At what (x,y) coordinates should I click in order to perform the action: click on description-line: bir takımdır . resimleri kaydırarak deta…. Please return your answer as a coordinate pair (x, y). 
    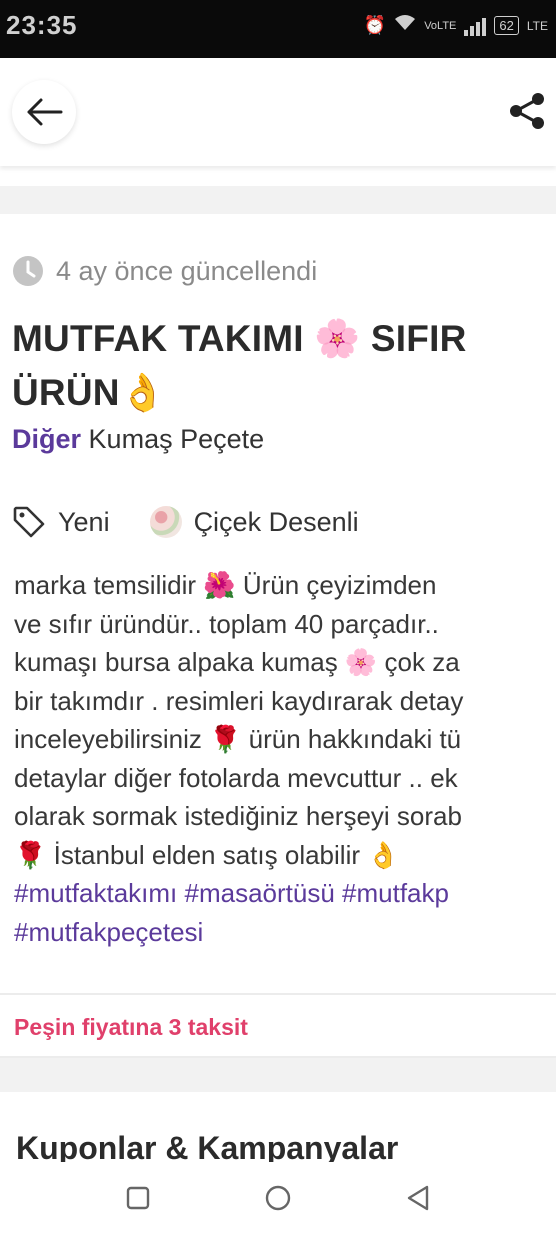
    Looking at the image, I should click on (239, 700).